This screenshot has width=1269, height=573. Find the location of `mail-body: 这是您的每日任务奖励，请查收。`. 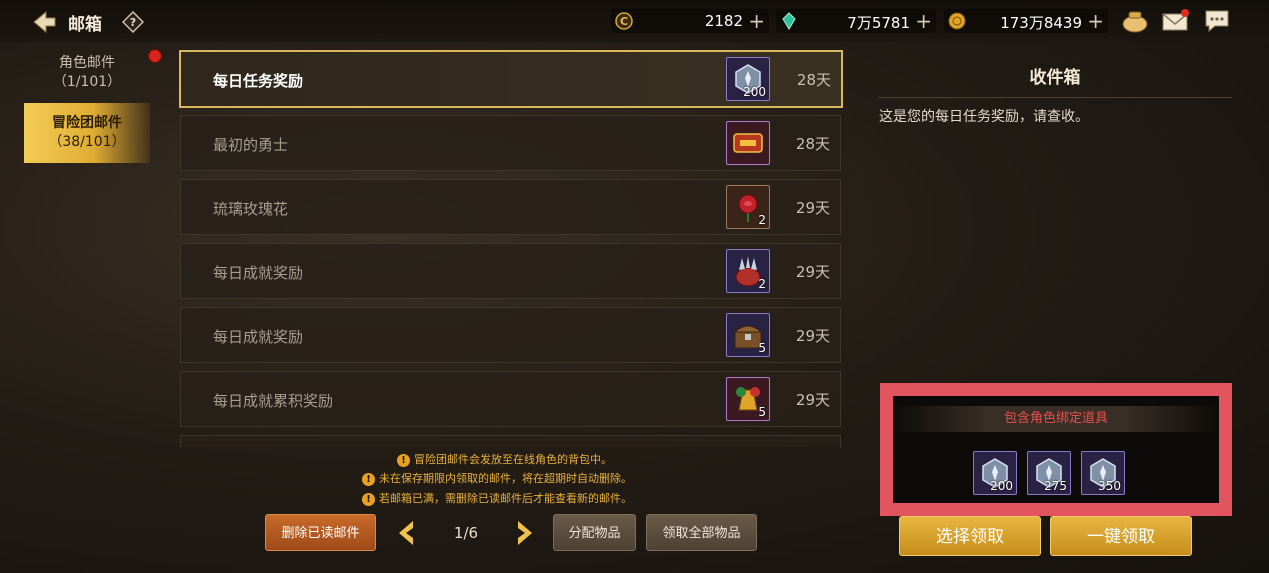

mail-body: 这是您的每日任务奖励，请查收。 is located at coordinates (984, 117).